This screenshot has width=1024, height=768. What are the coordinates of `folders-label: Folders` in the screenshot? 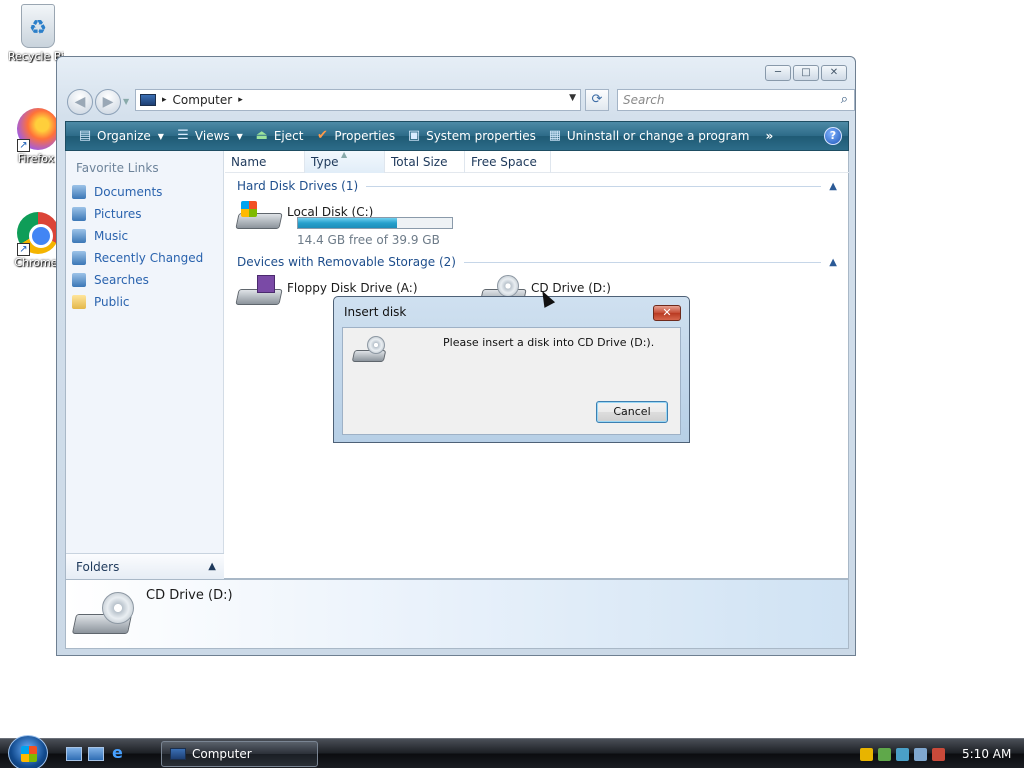 It's located at (98, 566).